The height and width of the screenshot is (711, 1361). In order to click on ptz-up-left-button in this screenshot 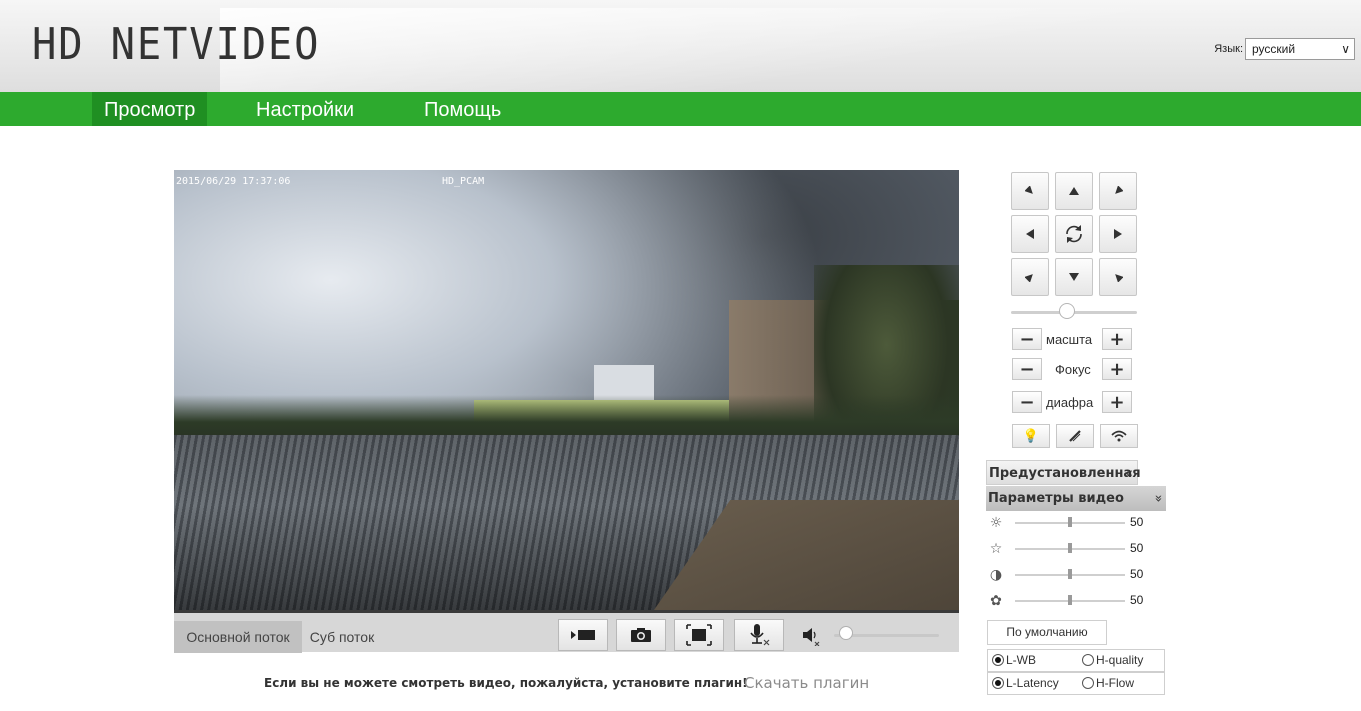, I will do `click(1030, 191)`.